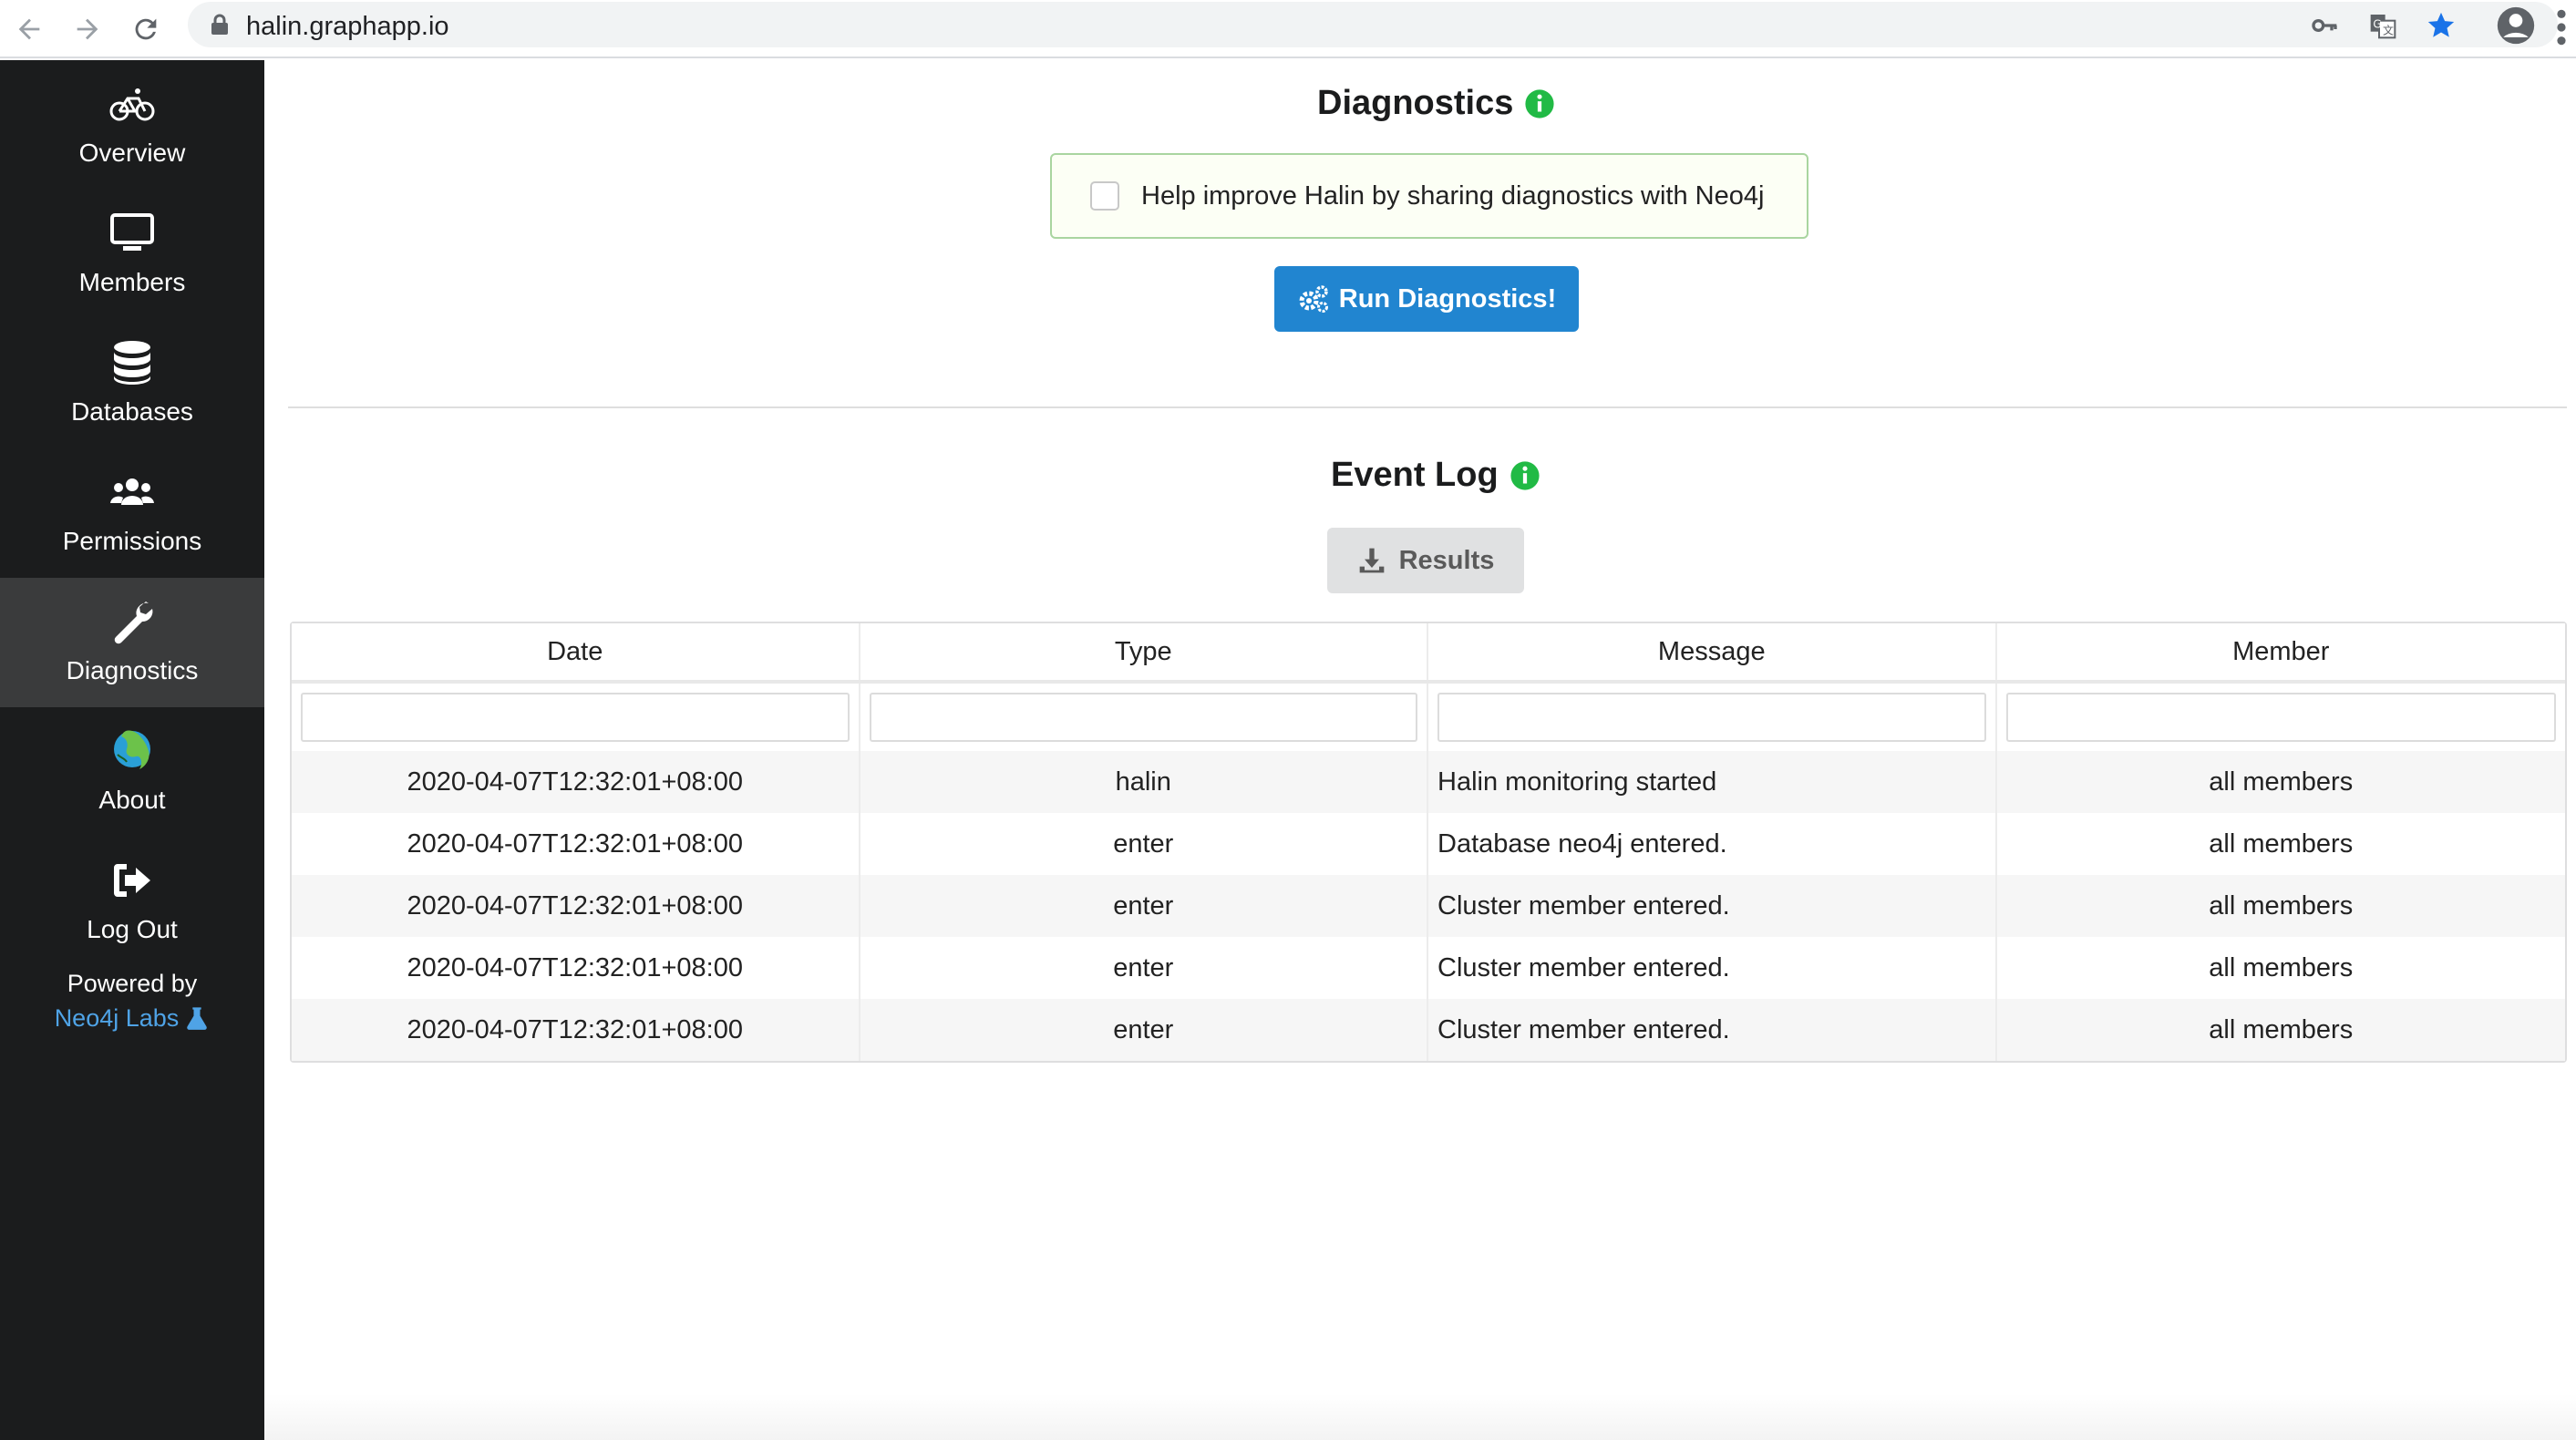 The height and width of the screenshot is (1440, 2576). What do you see at coordinates (1446, 560) in the screenshot?
I see `results-label: Results` at bounding box center [1446, 560].